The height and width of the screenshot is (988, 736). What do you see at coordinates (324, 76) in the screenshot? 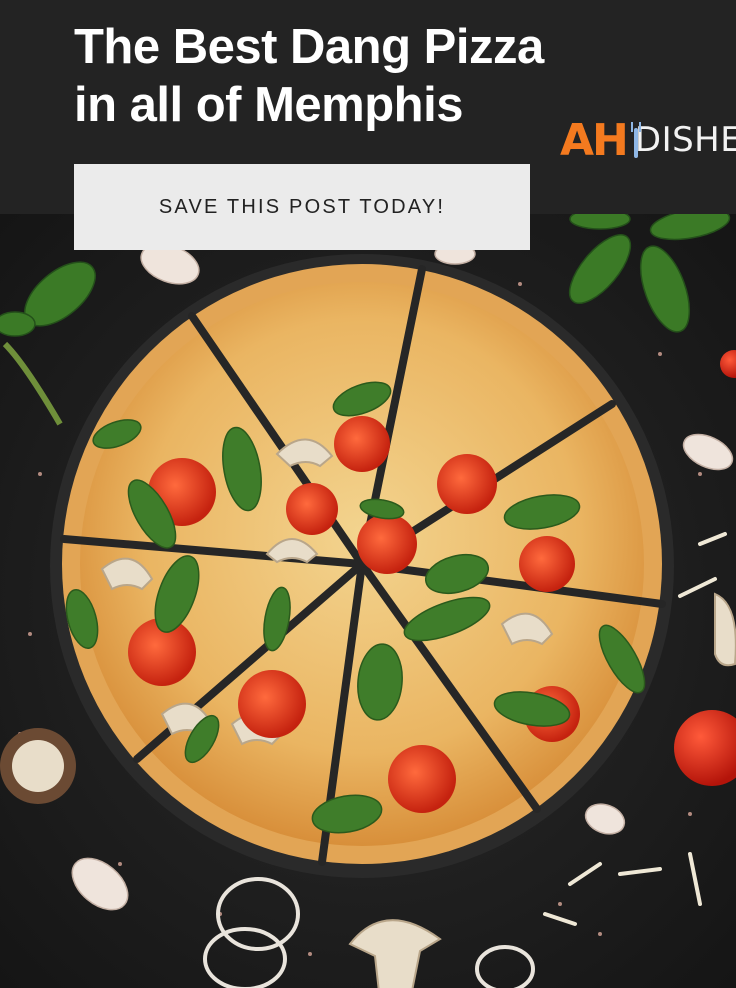
I see `page-title: The Best Dang Pizza in all of Memphis` at bounding box center [324, 76].